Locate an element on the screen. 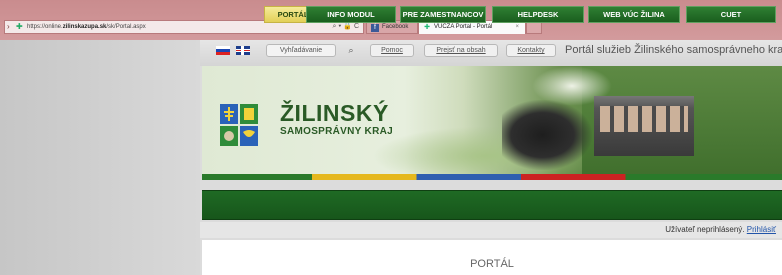 Image resolution: width=782 pixels, height=275 pixels. train-car-image is located at coordinates (644, 126).